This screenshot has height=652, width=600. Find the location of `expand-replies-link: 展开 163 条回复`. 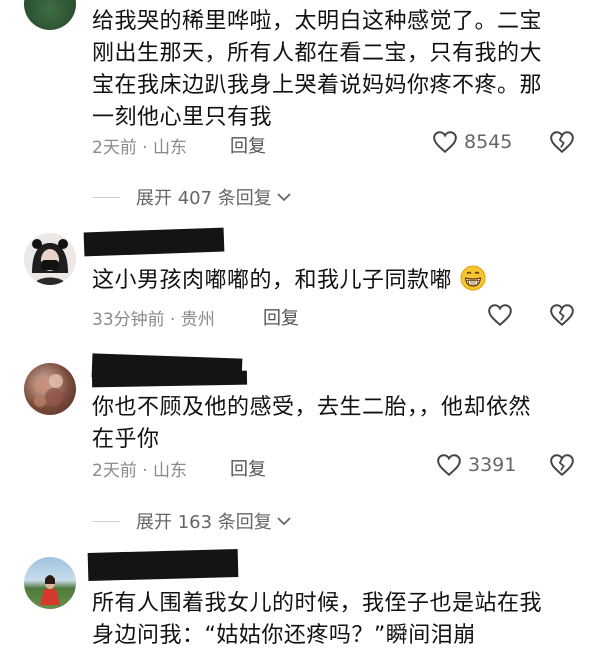

expand-replies-link: 展开 163 条回复 is located at coordinates (192, 521).